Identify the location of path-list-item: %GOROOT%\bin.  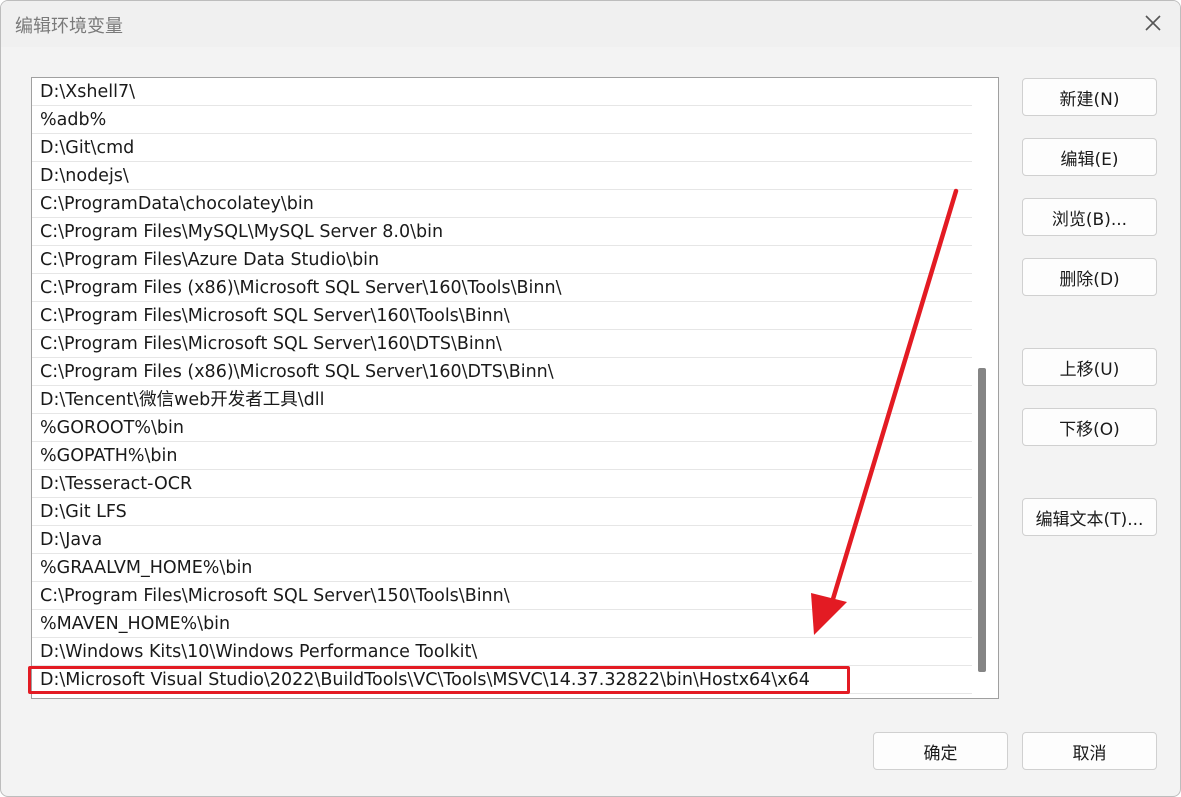
(502, 428).